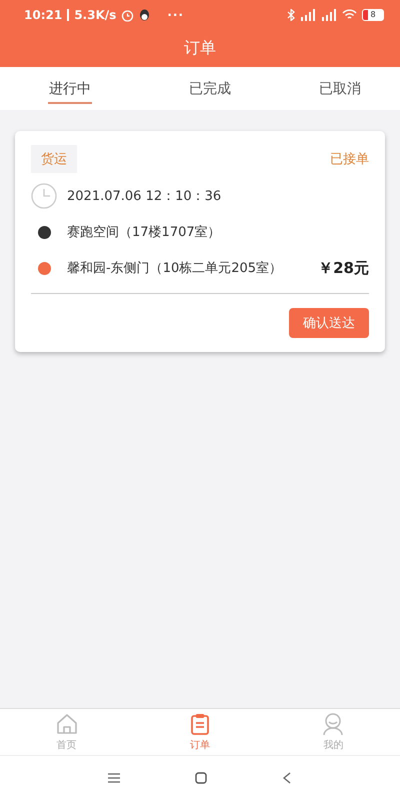 The image size is (400, 800). Describe the element at coordinates (373, 15) in the screenshot. I see `battery-icon: 8` at that location.